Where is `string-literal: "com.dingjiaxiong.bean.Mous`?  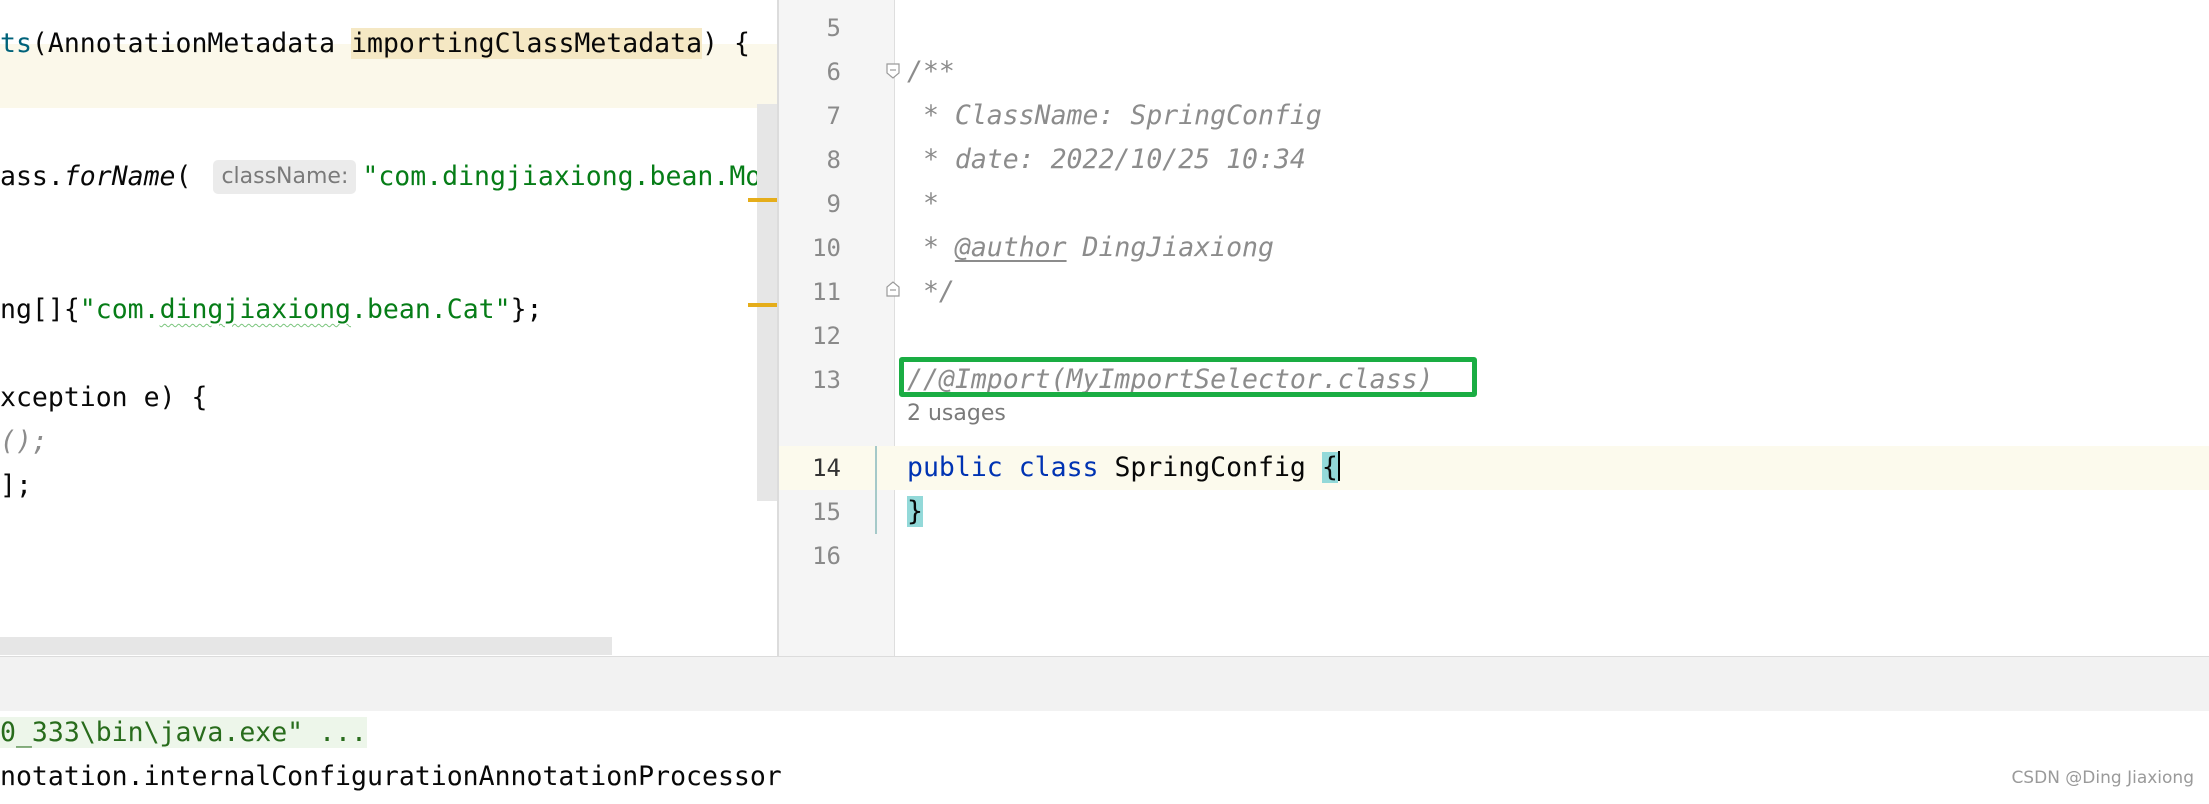 string-literal: "com.dingjiaxiong.bean.Mous is located at coordinates (569, 176).